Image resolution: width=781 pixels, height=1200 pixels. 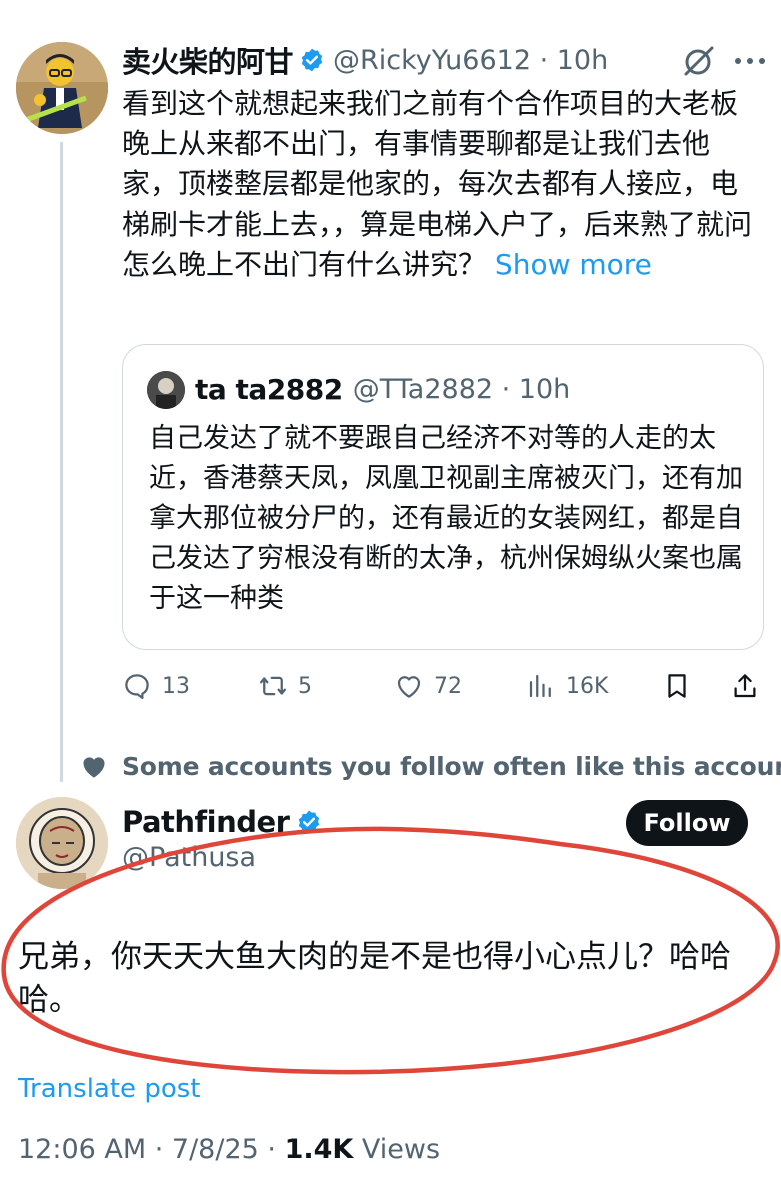 What do you see at coordinates (156, 686) in the screenshot?
I see `reply-button: 13` at bounding box center [156, 686].